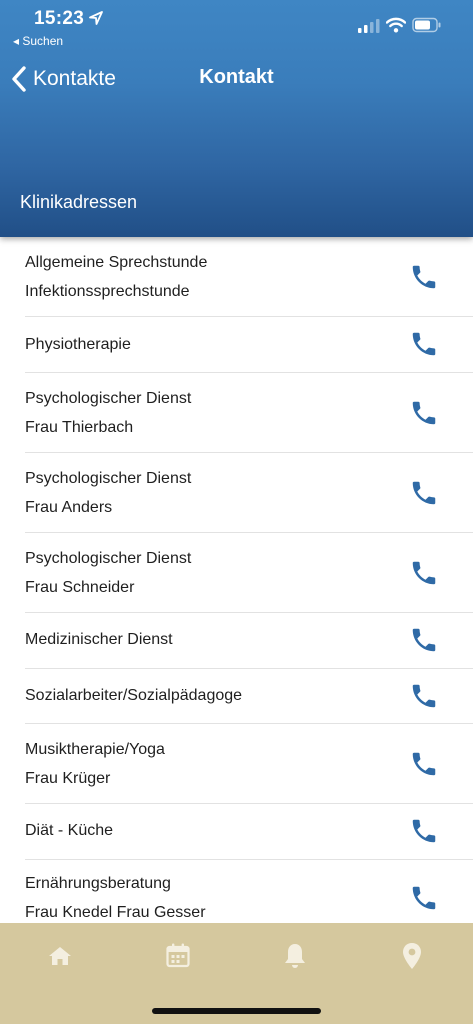 This screenshot has height=1024, width=473. What do you see at coordinates (60, 956) in the screenshot?
I see `home-icon` at bounding box center [60, 956].